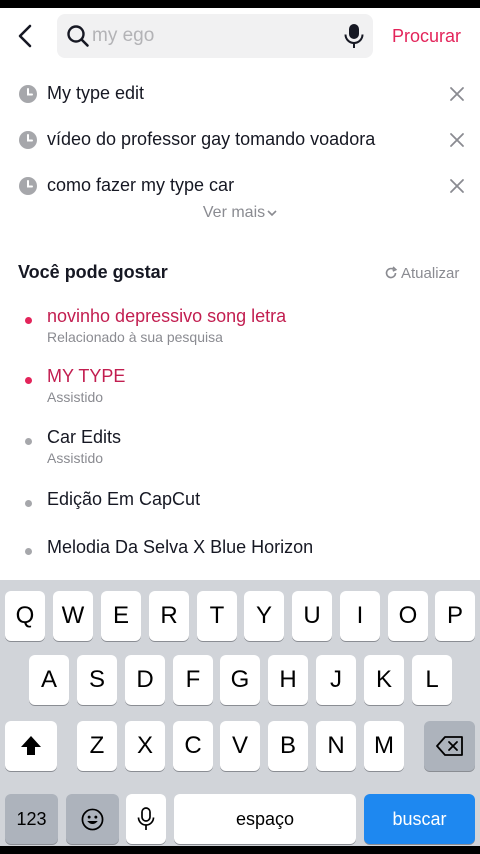 The image size is (480, 854). What do you see at coordinates (384, 746) in the screenshot?
I see `key-m: M` at bounding box center [384, 746].